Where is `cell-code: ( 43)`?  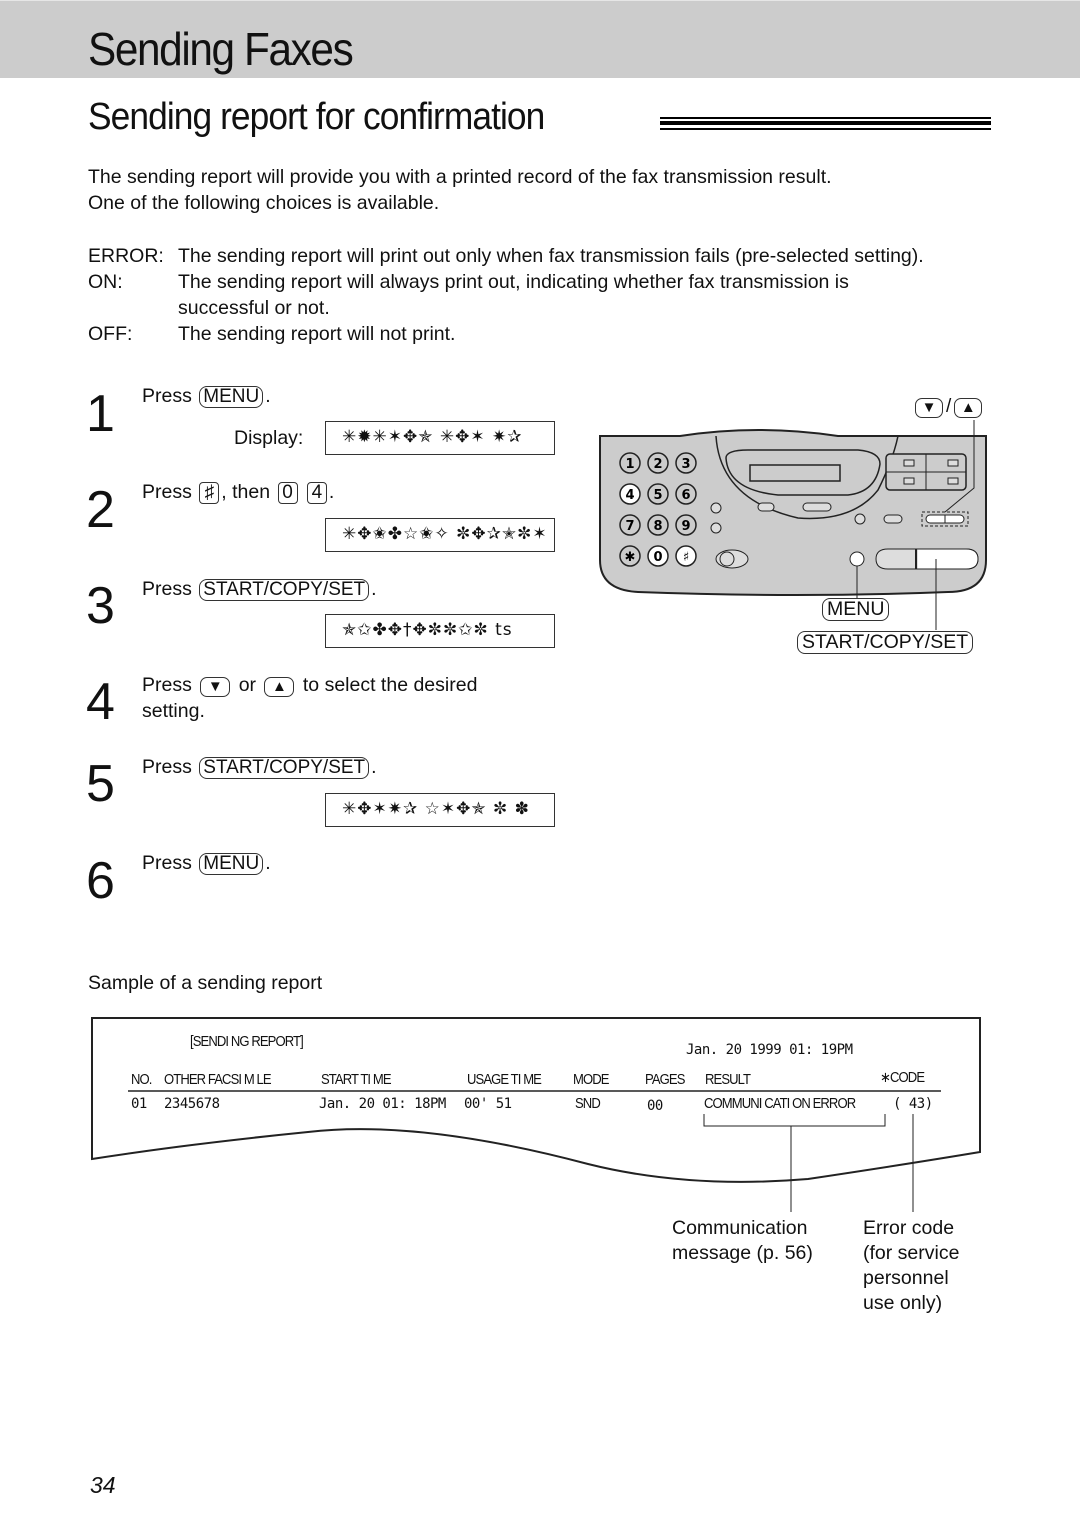
cell-code: ( 43) is located at coordinates (913, 1104).